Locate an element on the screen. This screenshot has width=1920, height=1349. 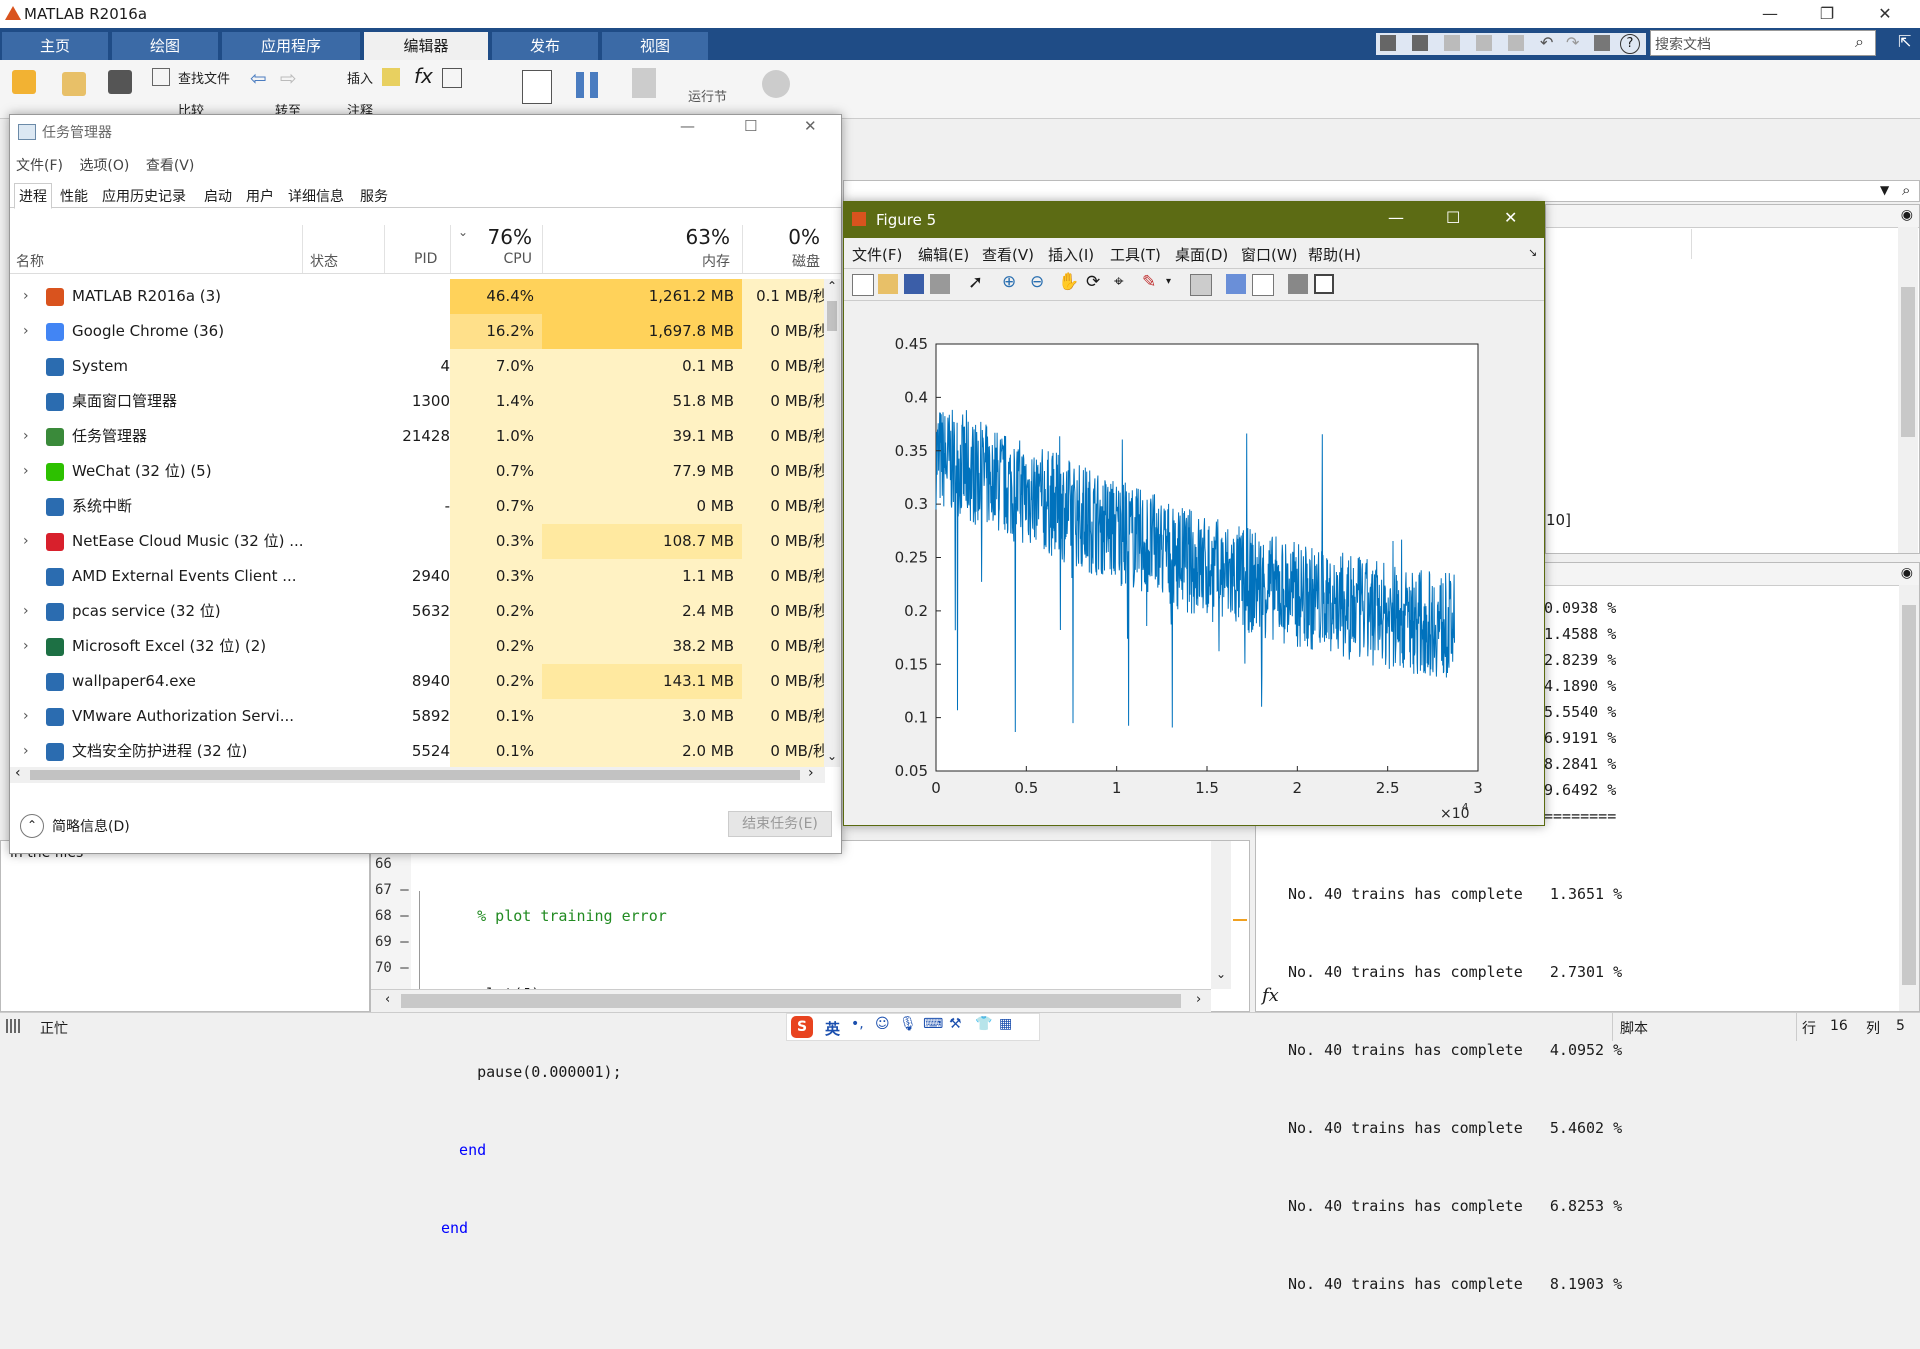
command-scrollbar is located at coordinates (1909, 798).